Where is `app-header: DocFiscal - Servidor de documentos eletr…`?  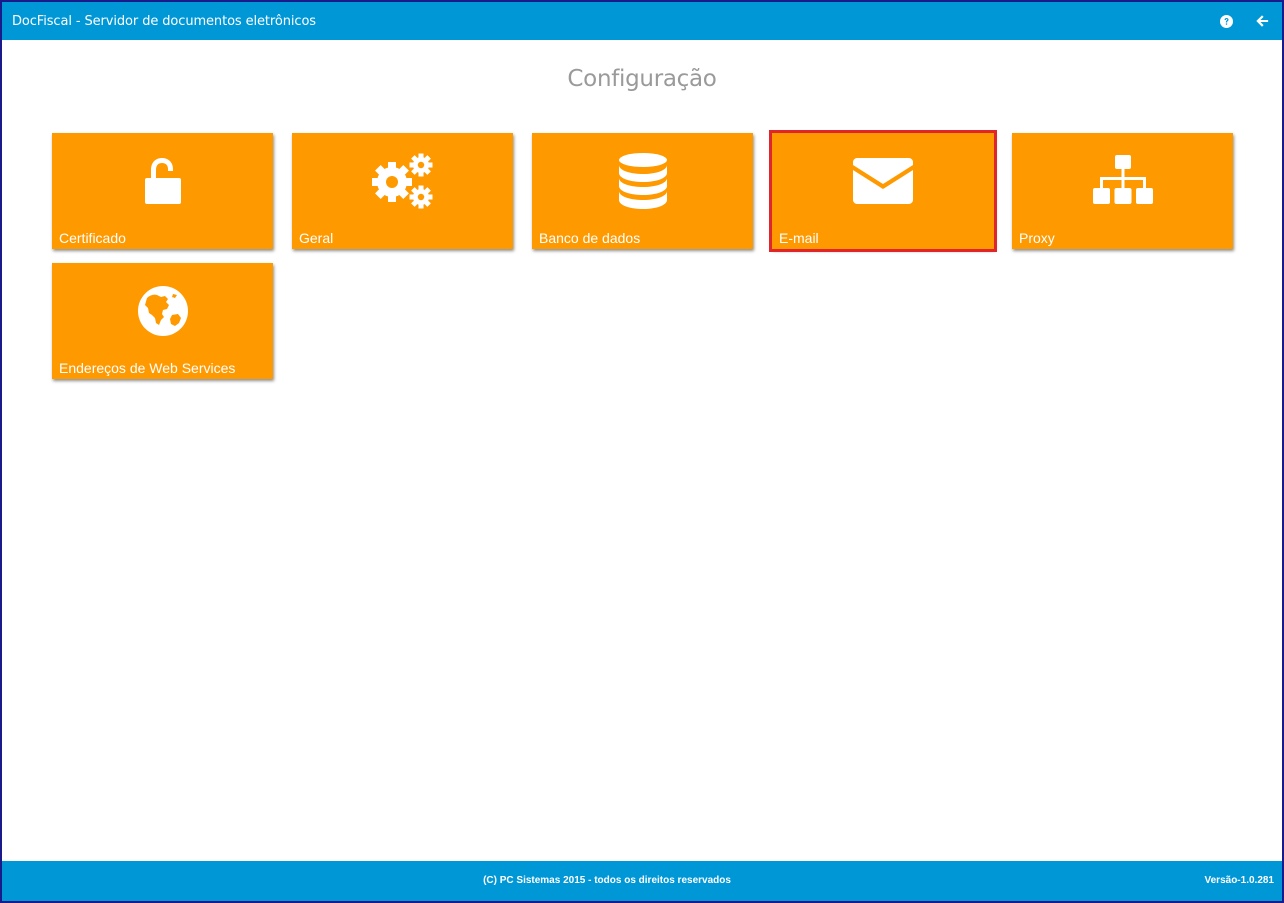 app-header: DocFiscal - Servidor de documentos eletr… is located at coordinates (642, 21).